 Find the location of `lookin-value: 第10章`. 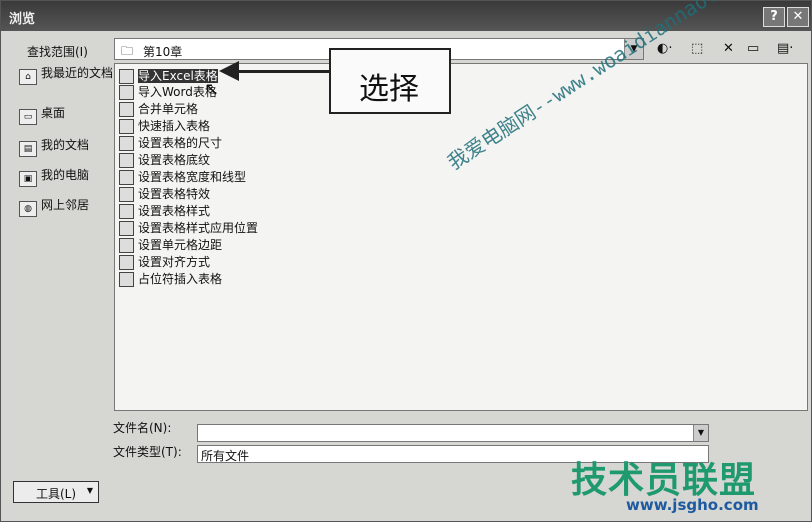

lookin-value: 第10章 is located at coordinates (163, 52).